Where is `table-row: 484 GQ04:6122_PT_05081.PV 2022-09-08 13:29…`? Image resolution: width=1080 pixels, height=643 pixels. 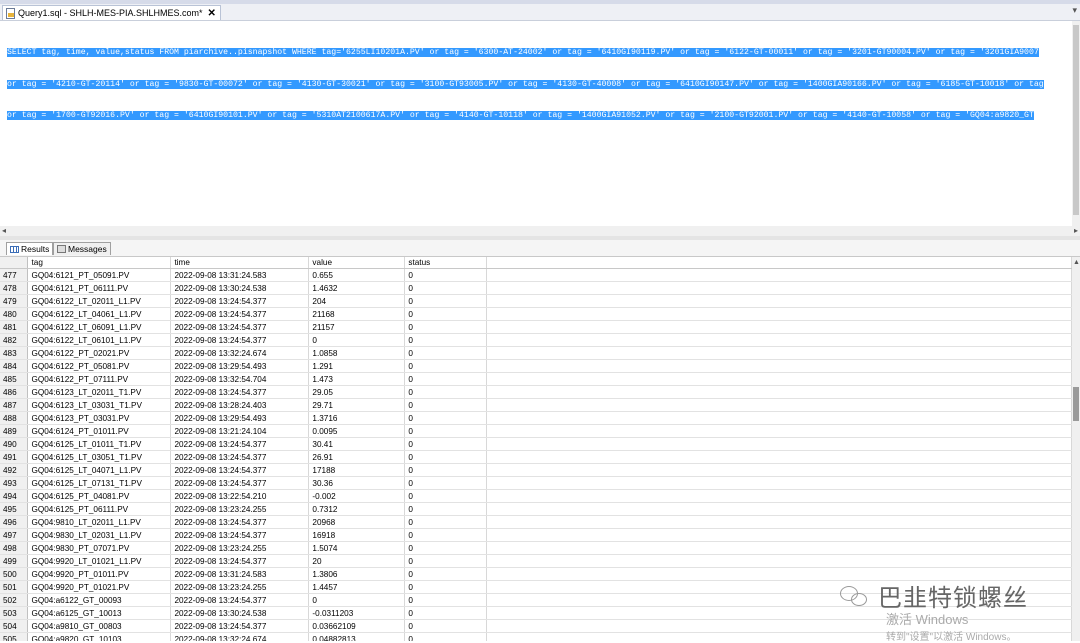
table-row: 484 GQ04:6122_PT_05081.PV 2022-09-08 13:29… is located at coordinates (536, 366).